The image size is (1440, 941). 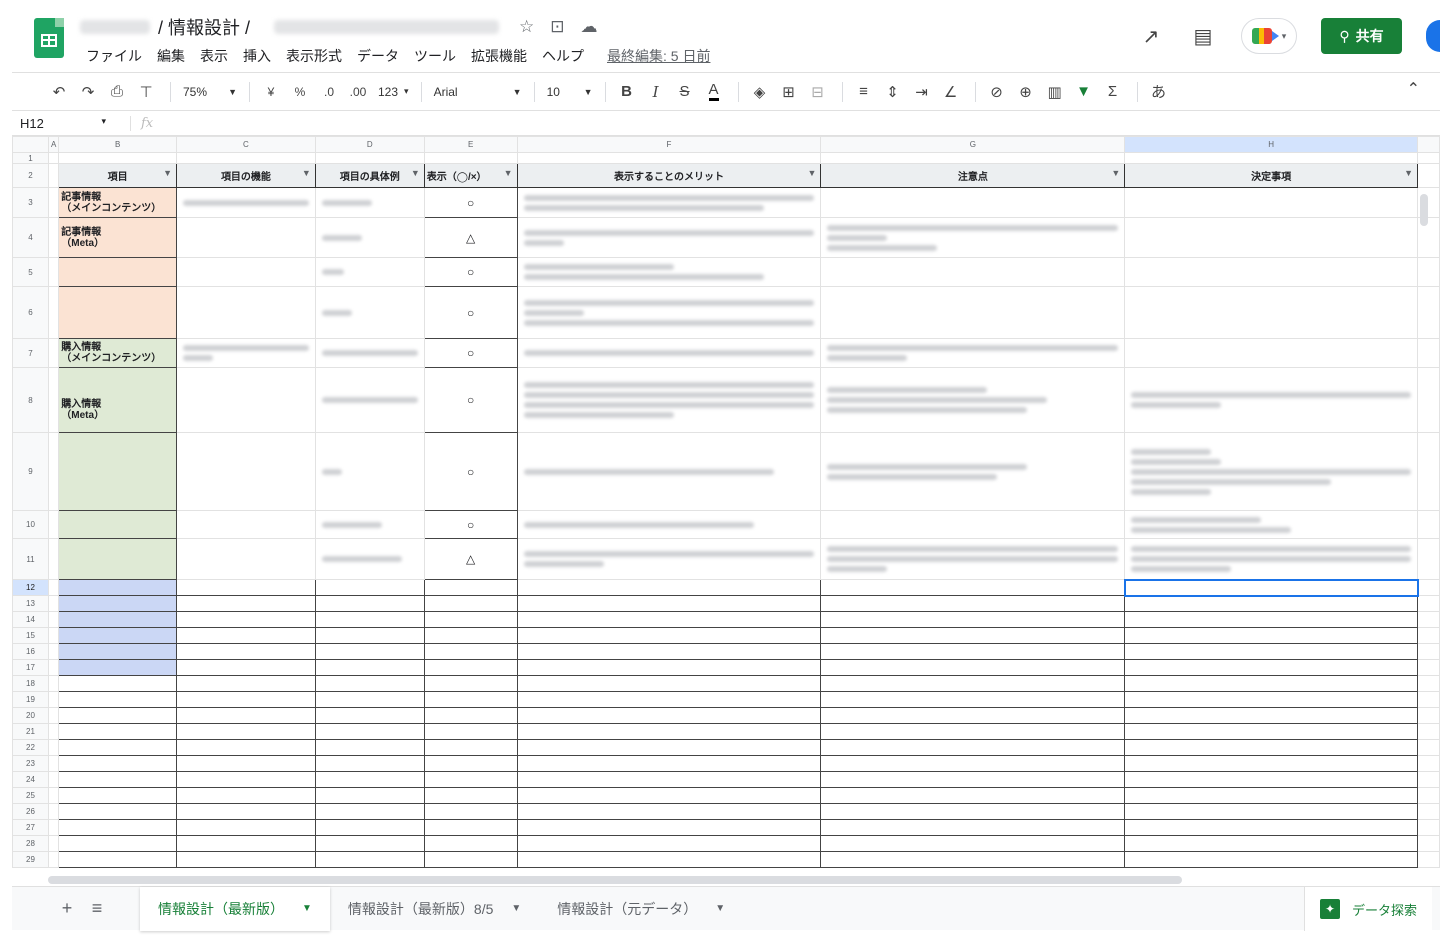 I want to click on font-size-select: 10 ▼, so click(x=570, y=92).